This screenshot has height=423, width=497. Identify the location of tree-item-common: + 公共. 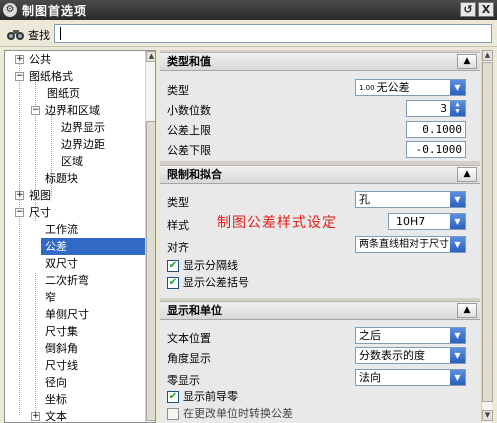
(75, 59).